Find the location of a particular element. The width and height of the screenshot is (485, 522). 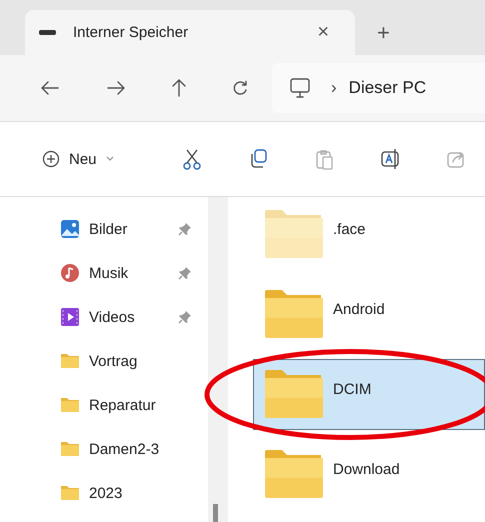

sidebar-item: Bilder is located at coordinates (134, 229).